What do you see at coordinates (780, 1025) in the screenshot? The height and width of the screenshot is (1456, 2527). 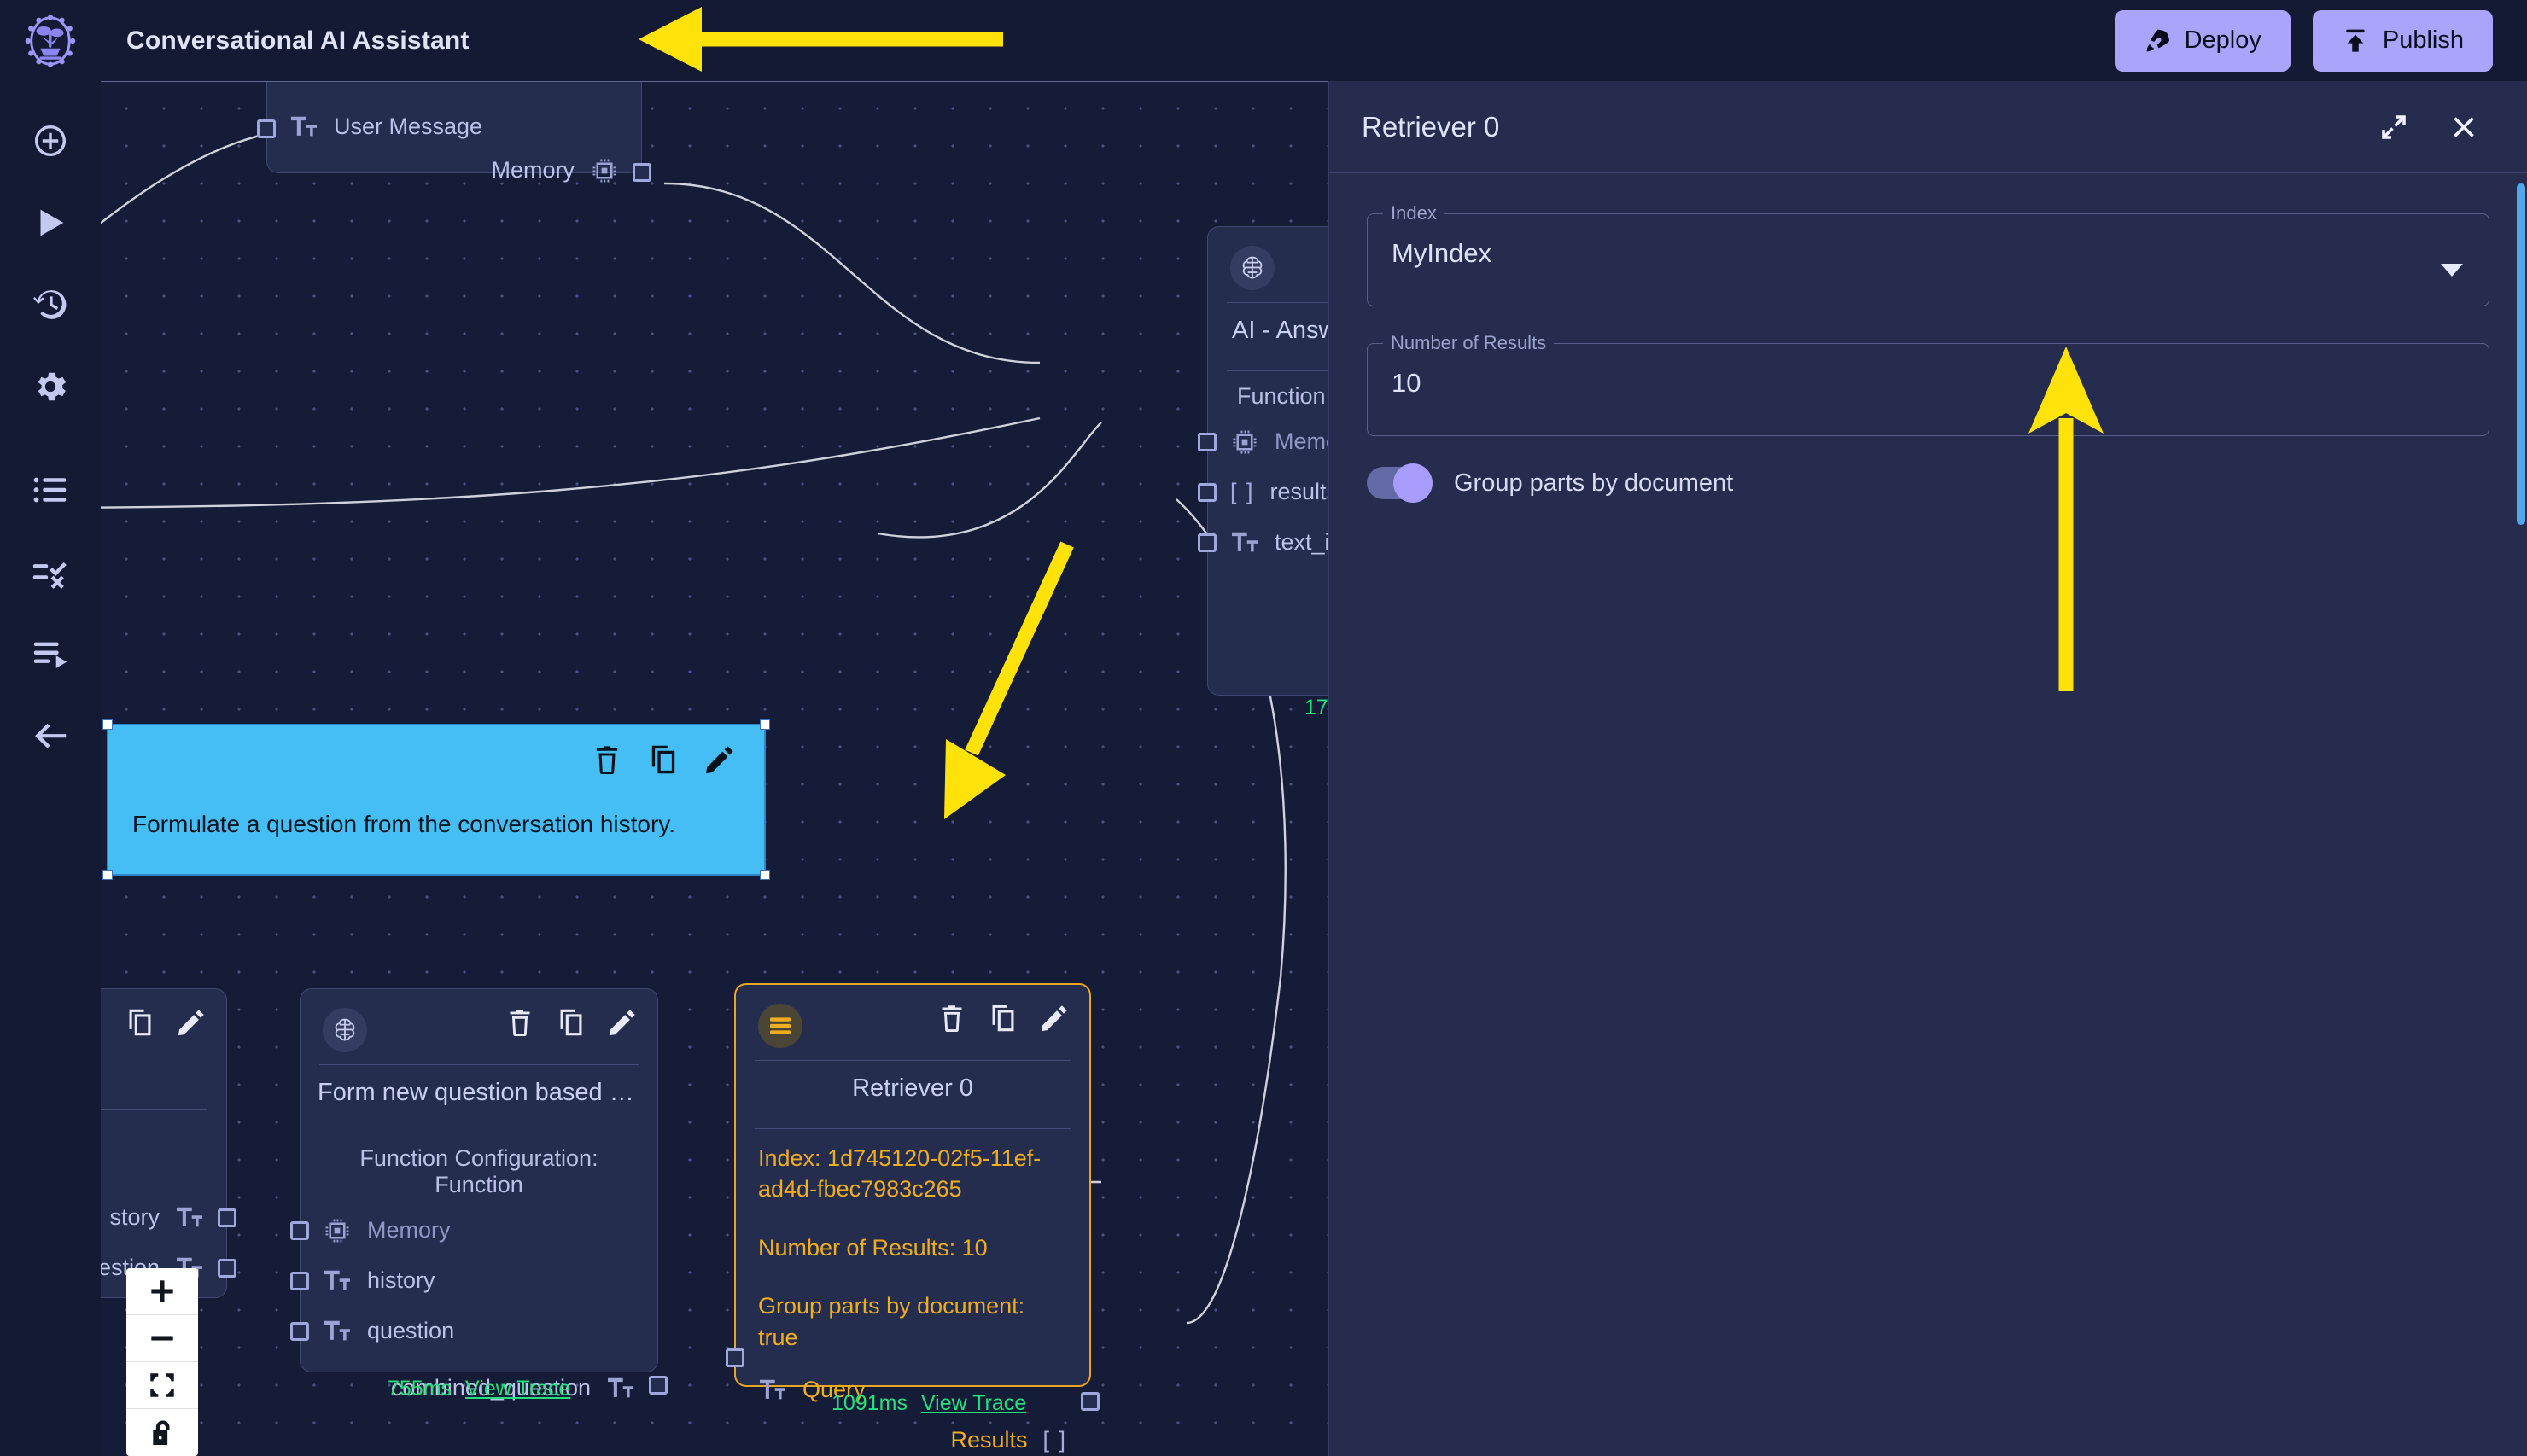 I see `menu-lines-icon` at bounding box center [780, 1025].